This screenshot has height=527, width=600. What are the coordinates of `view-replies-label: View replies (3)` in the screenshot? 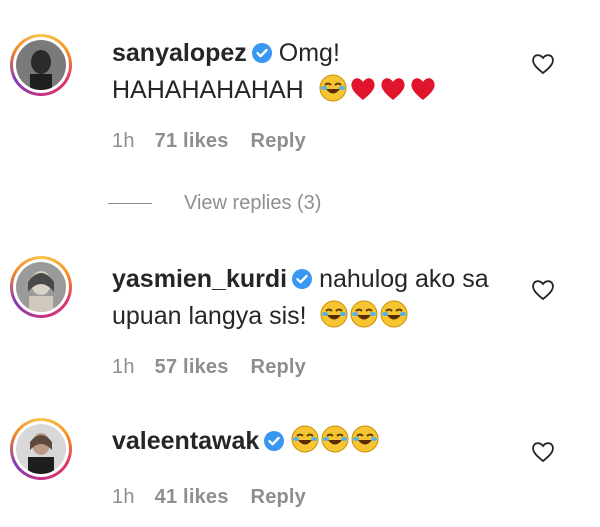 It's located at (253, 203).